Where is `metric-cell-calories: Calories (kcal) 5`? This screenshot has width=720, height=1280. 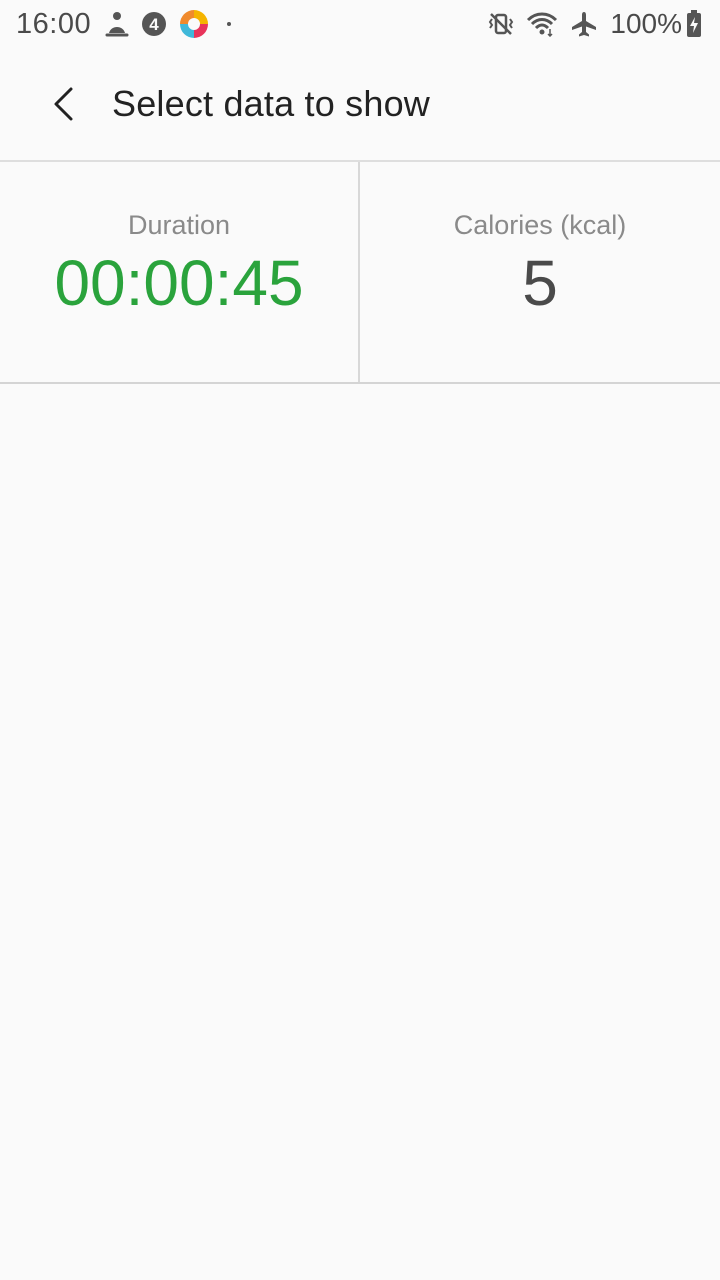
metric-cell-calories: Calories (kcal) 5 is located at coordinates (540, 272).